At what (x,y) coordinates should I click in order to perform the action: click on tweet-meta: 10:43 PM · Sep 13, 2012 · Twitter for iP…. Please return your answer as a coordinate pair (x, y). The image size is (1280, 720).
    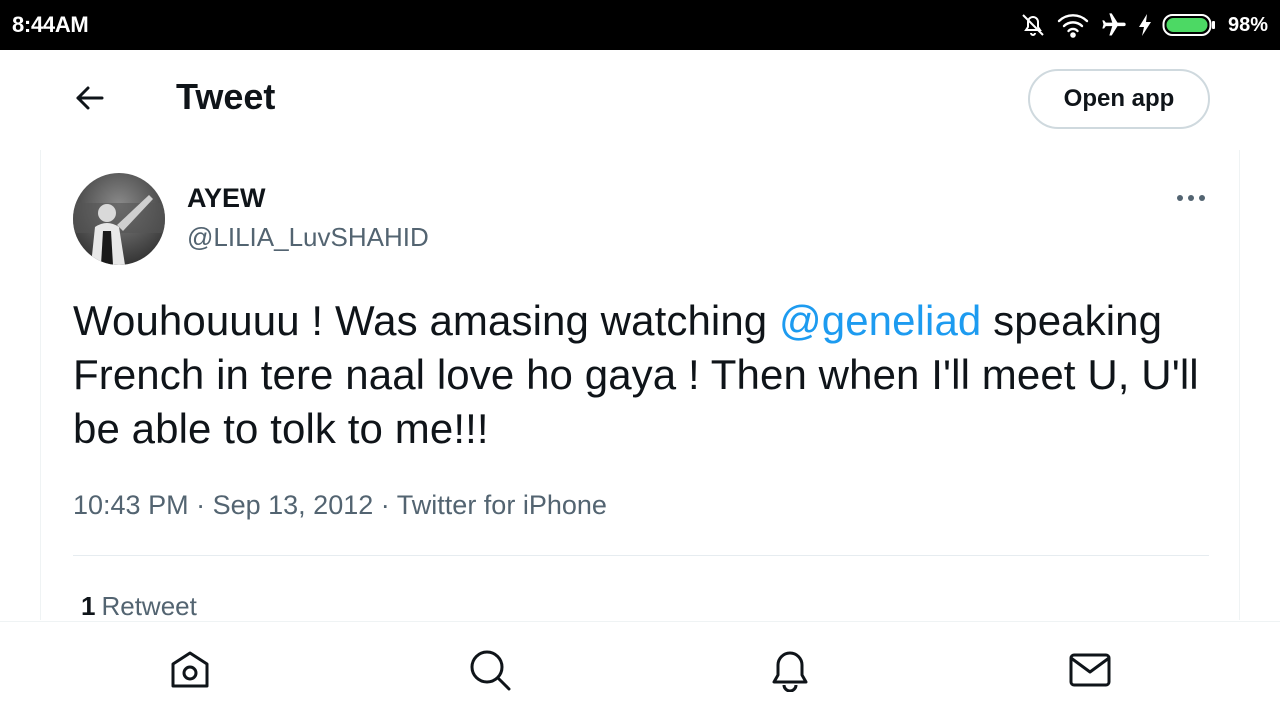
    Looking at the image, I should click on (340, 505).